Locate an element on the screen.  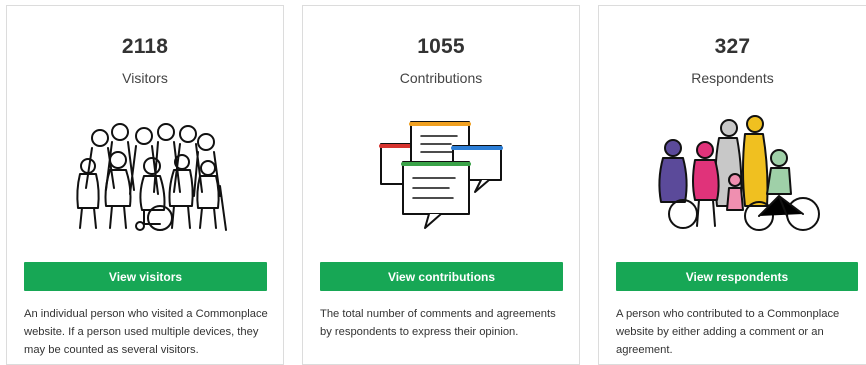
view-contributions-button: View contributions is located at coordinates (441, 276).